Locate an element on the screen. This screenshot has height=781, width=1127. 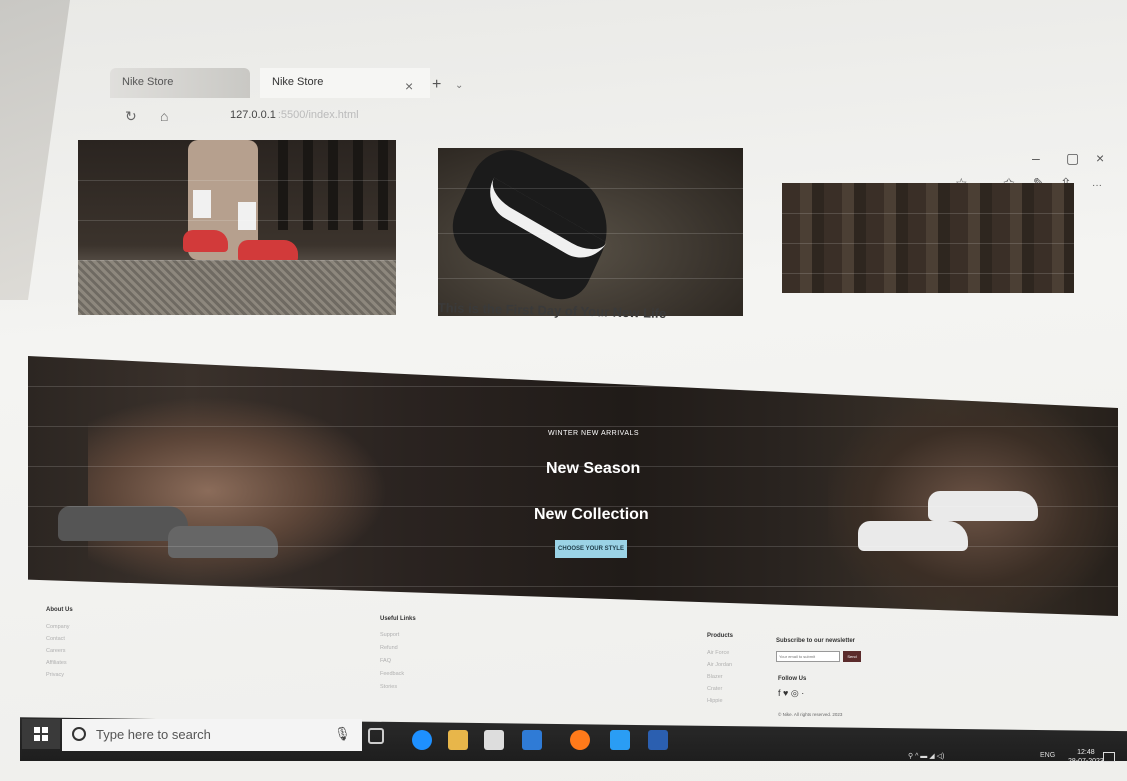
vscode-icon is located at coordinates (620, 740).